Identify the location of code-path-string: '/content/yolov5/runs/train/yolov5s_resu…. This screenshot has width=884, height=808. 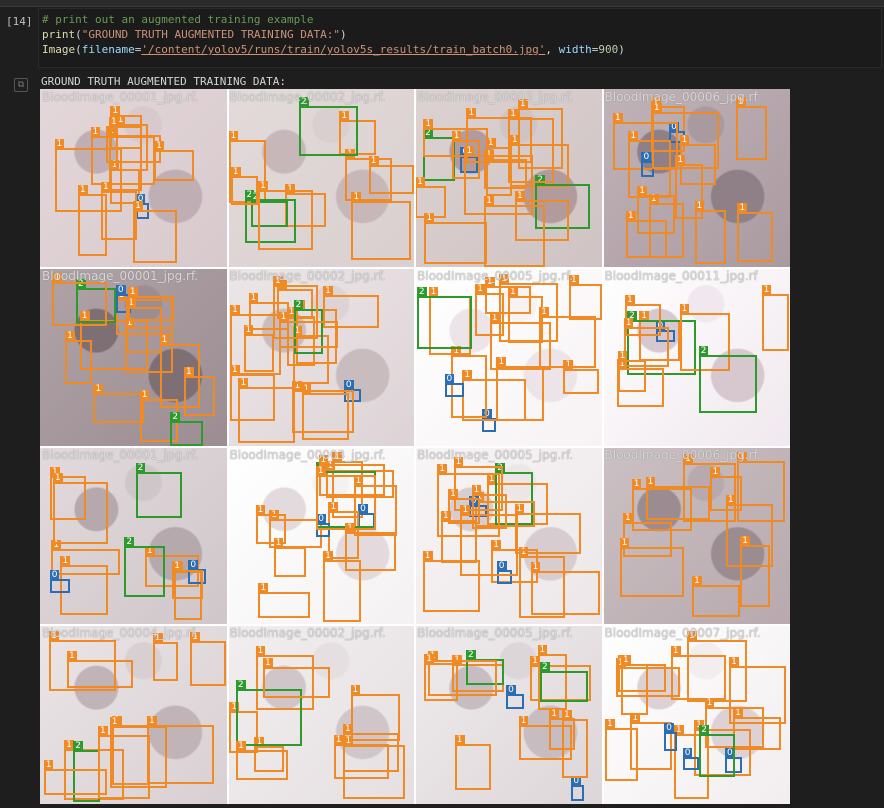
(343, 49).